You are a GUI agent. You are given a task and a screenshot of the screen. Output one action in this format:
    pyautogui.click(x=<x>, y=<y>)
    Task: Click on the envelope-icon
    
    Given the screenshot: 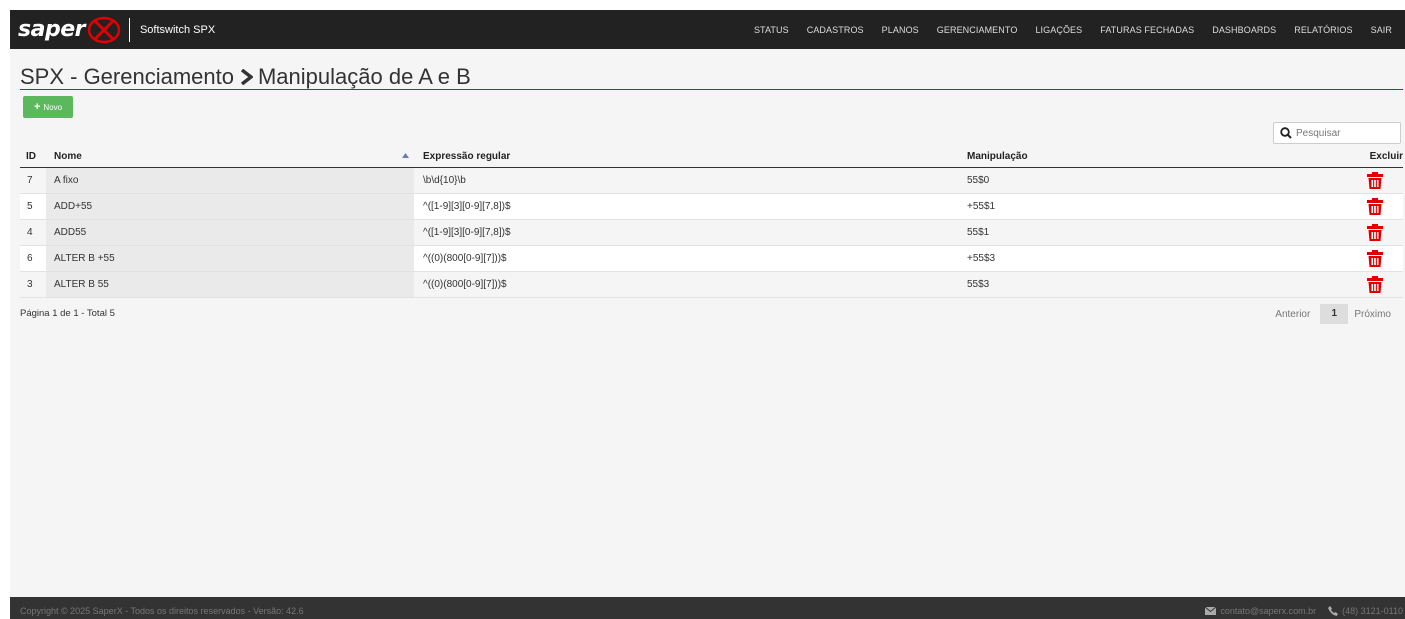 What is the action you would take?
    pyautogui.click(x=1211, y=611)
    